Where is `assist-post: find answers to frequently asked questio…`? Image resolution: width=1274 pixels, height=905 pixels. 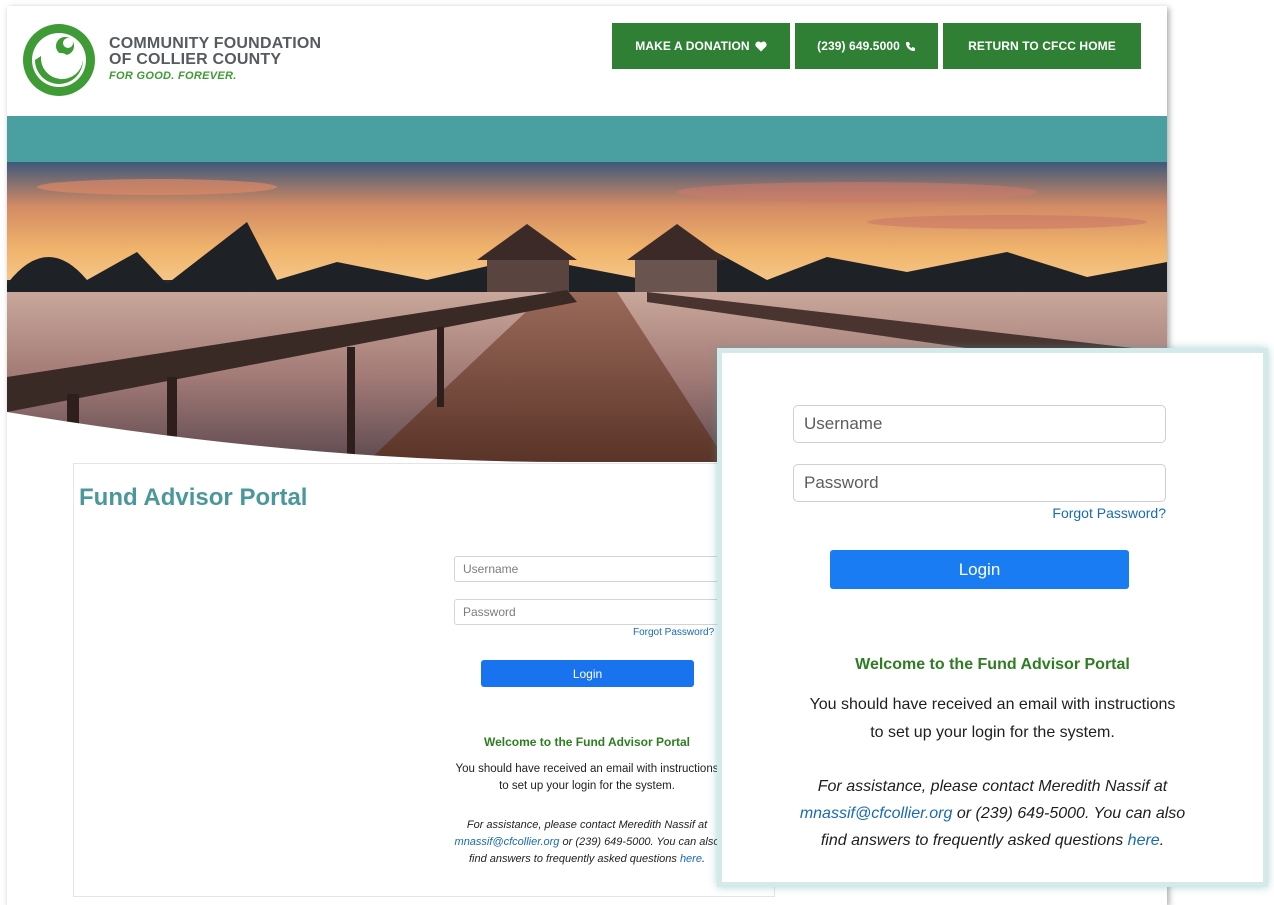 assist-post: find answers to frequently asked questio… is located at coordinates (574, 859).